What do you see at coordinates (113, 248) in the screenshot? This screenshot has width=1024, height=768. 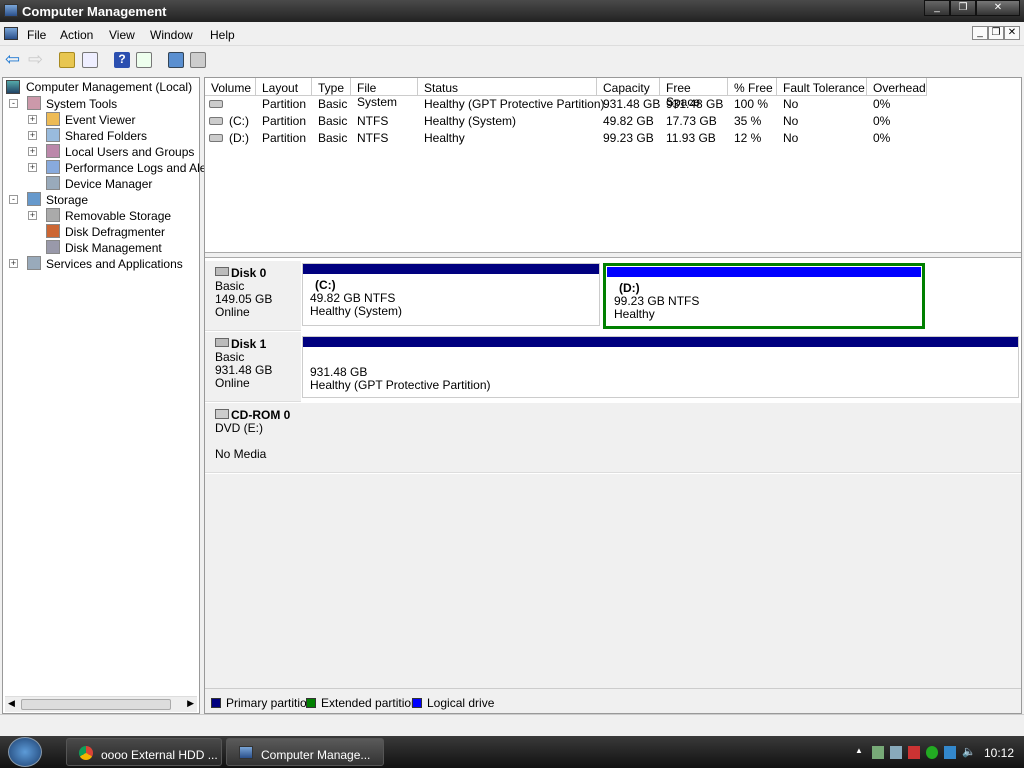 I see `tree-item: Disk Management` at bounding box center [113, 248].